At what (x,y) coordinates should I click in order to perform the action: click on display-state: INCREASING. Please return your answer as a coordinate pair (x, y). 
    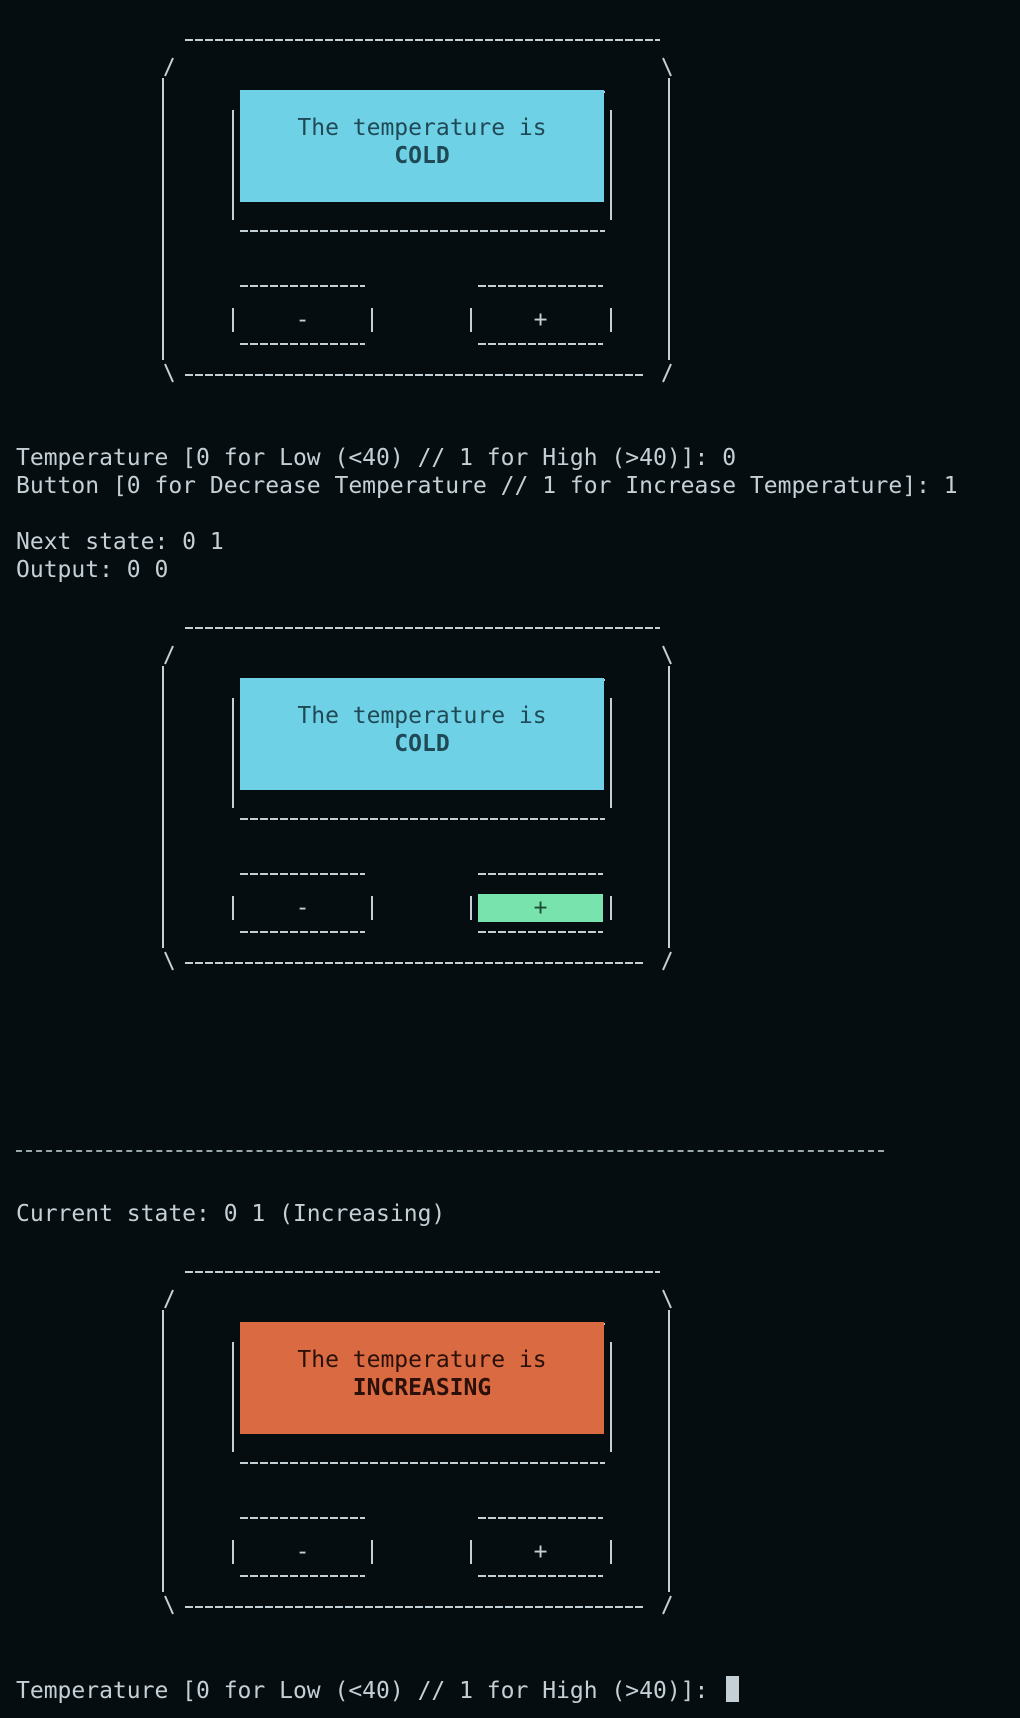
    Looking at the image, I should click on (422, 1388).